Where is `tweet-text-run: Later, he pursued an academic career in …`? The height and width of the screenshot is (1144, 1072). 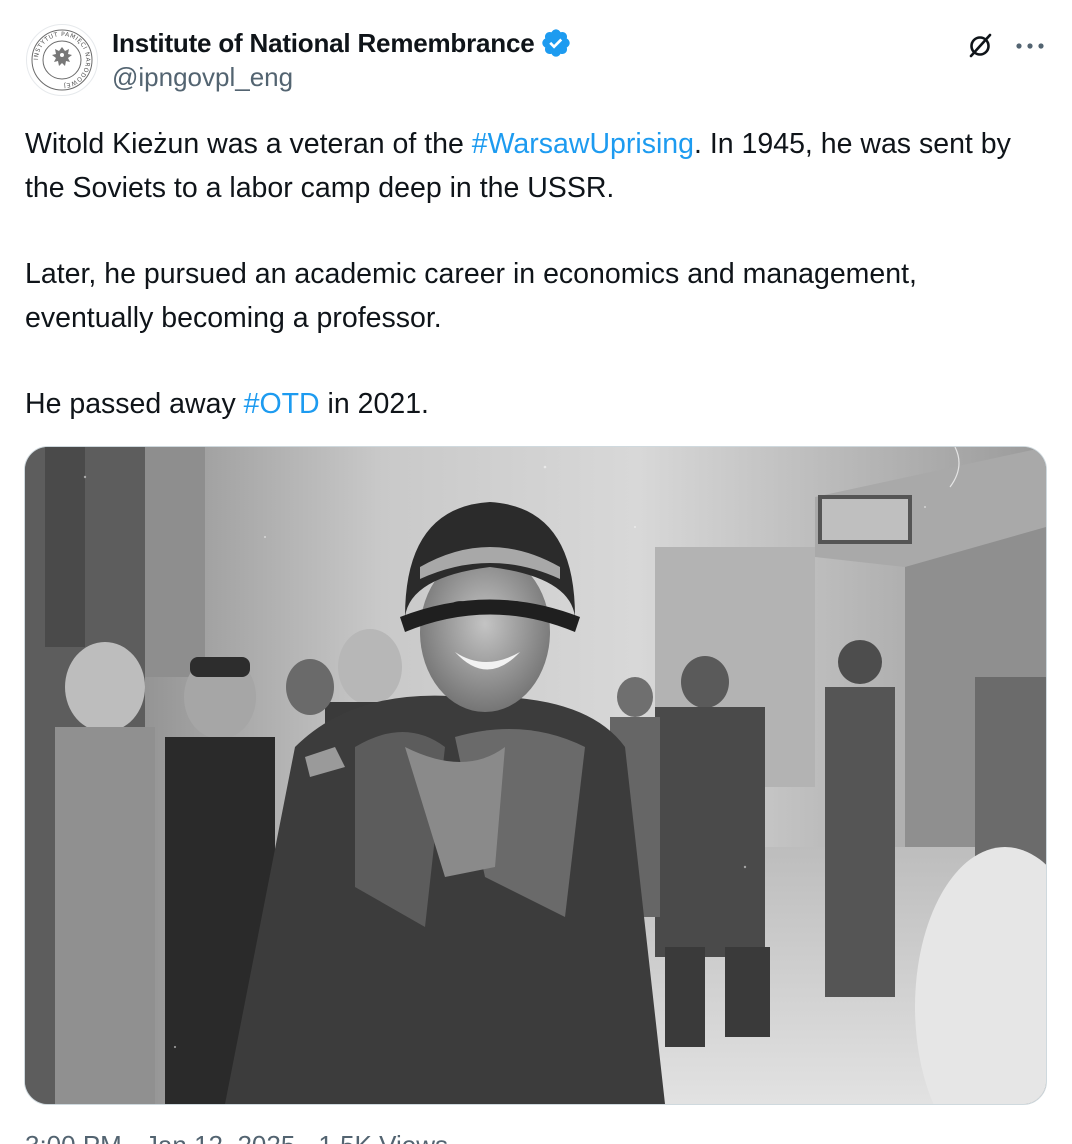
tweet-text-run: Later, he pursued an academic career in … is located at coordinates (471, 296).